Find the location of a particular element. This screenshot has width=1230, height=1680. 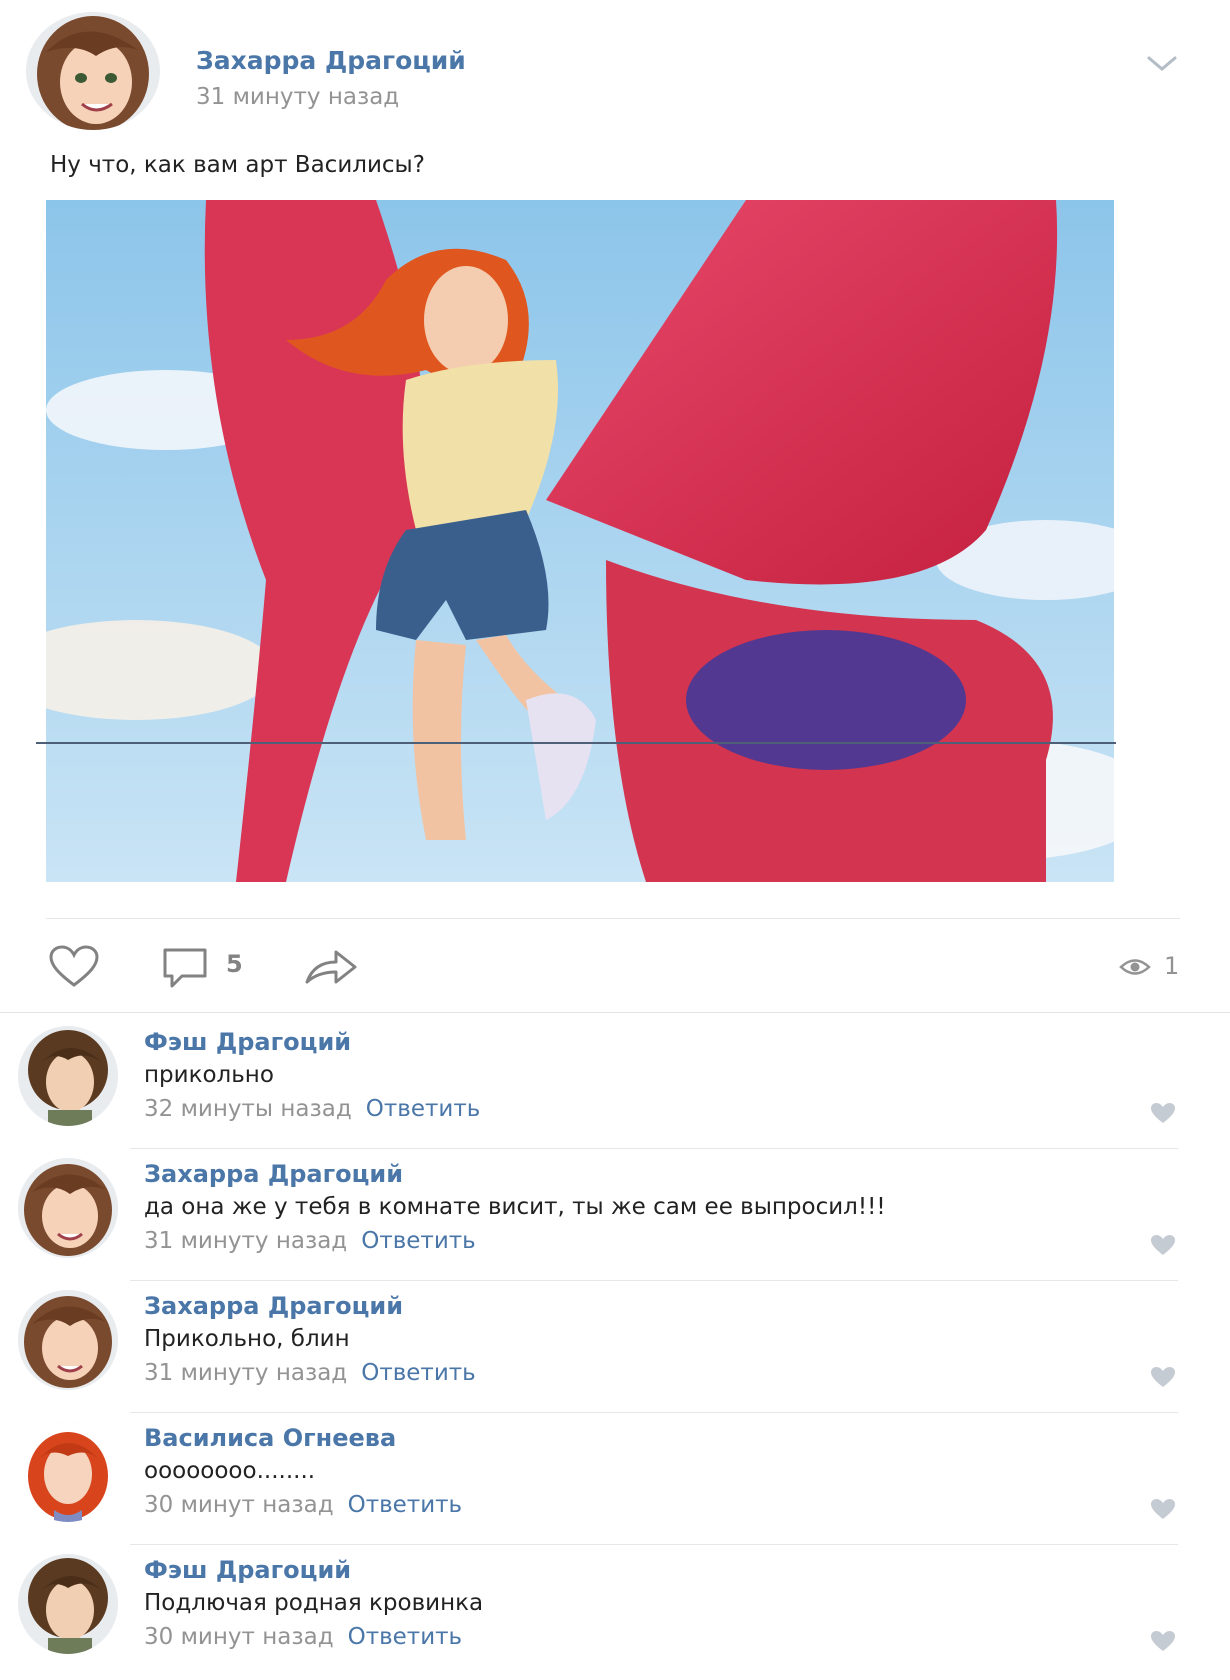

comment-text: прикольно is located at coordinates (209, 1075).